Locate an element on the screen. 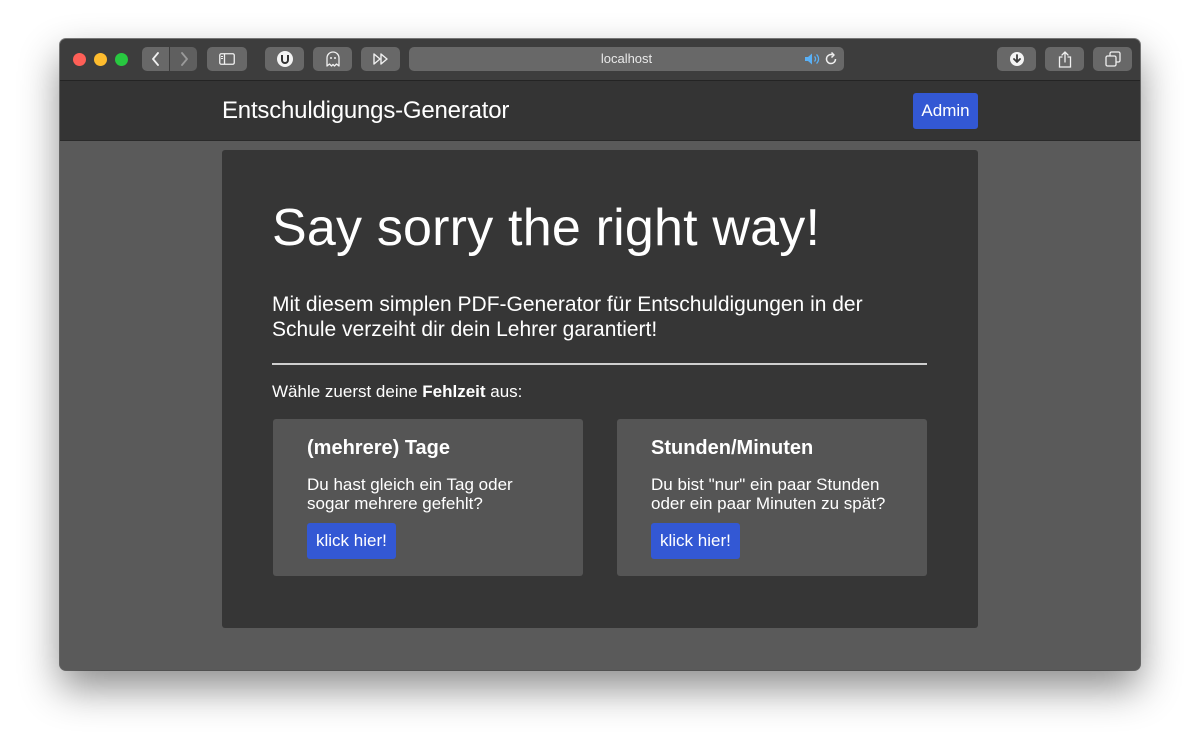 Image resolution: width=1200 pixels, height=735 pixels. absence-prompt: Wähle zuerst deine Fehlzeit aus: is located at coordinates (397, 392).